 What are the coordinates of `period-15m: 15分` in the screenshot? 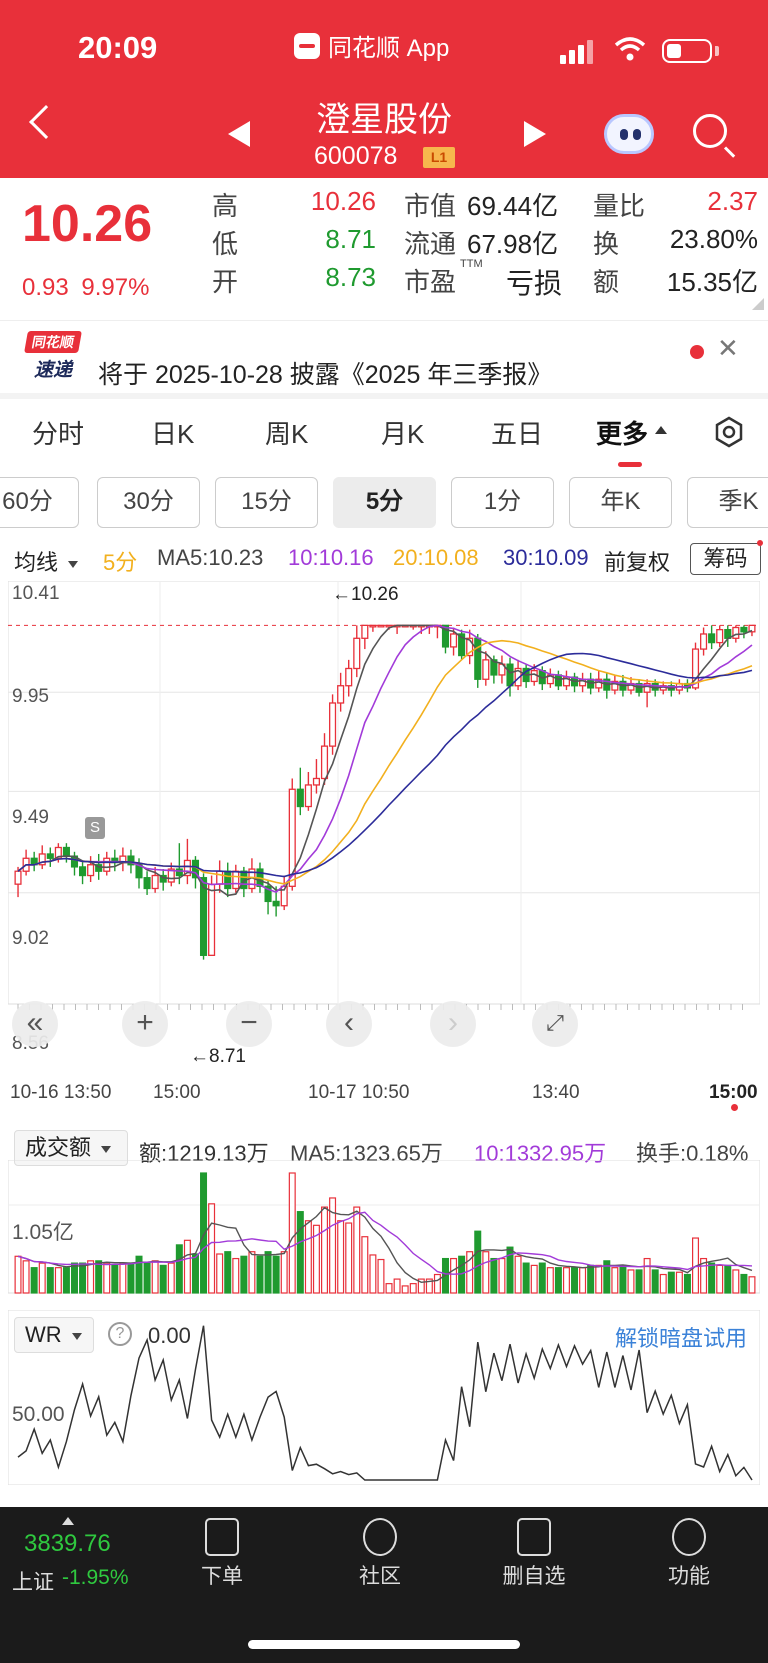 It's located at (266, 502).